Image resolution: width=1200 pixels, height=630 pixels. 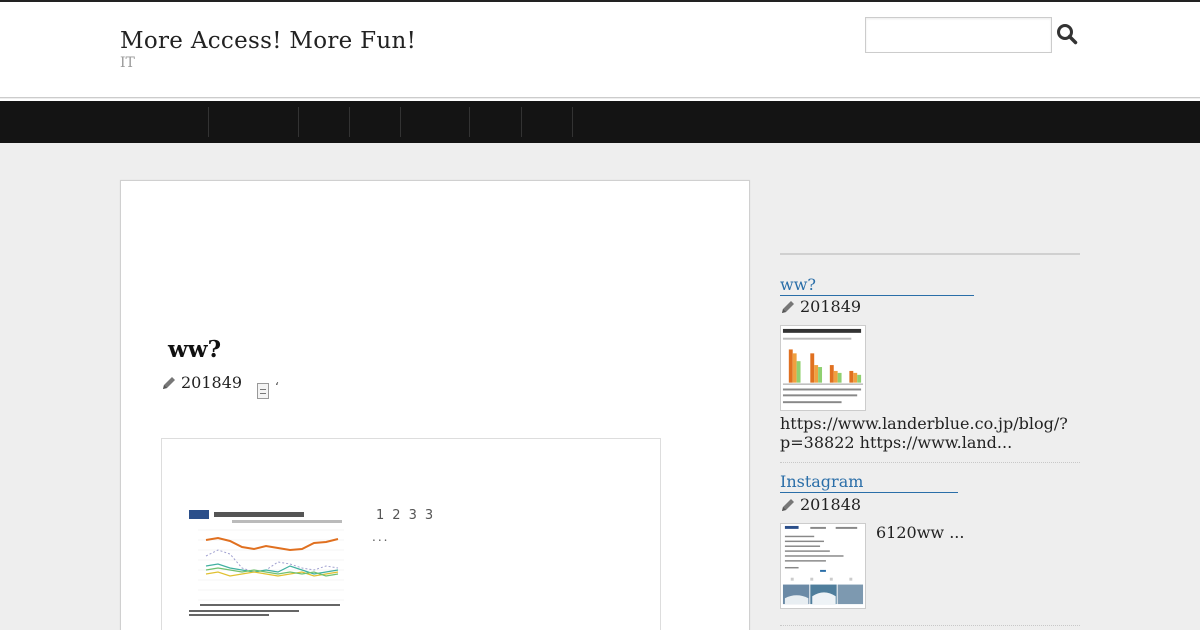 I want to click on search-button, so click(x=1067, y=35).